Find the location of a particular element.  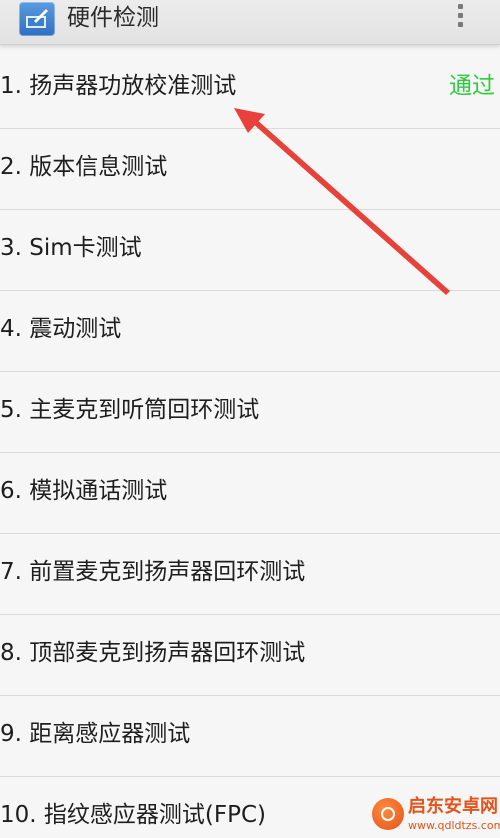

test-item-proximity-sensor: 9. 距离感应器测试 is located at coordinates (250, 736).